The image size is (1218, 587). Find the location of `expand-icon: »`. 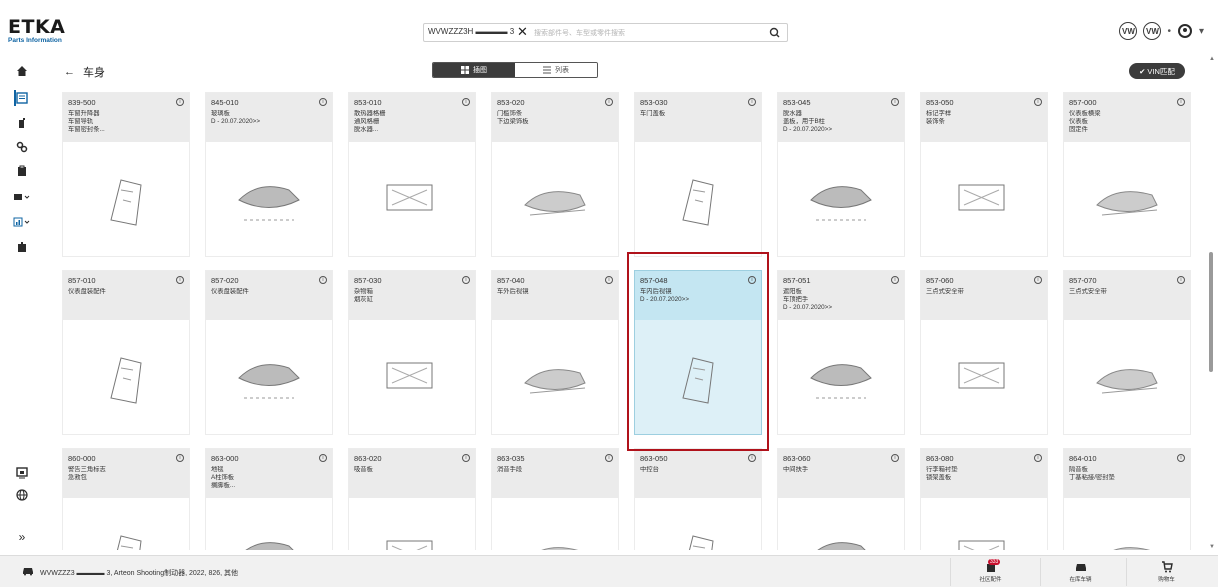

expand-icon: » is located at coordinates (22, 537).